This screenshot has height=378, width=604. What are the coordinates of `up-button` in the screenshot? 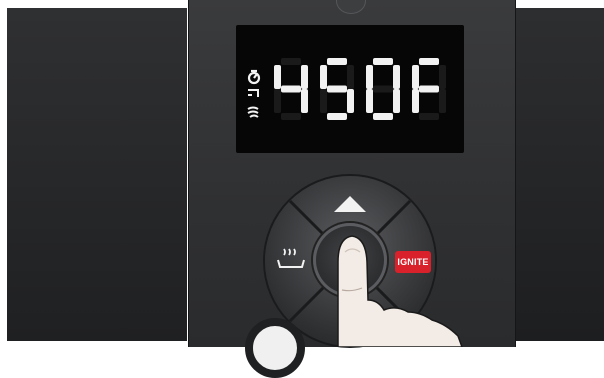 It's located at (350, 201).